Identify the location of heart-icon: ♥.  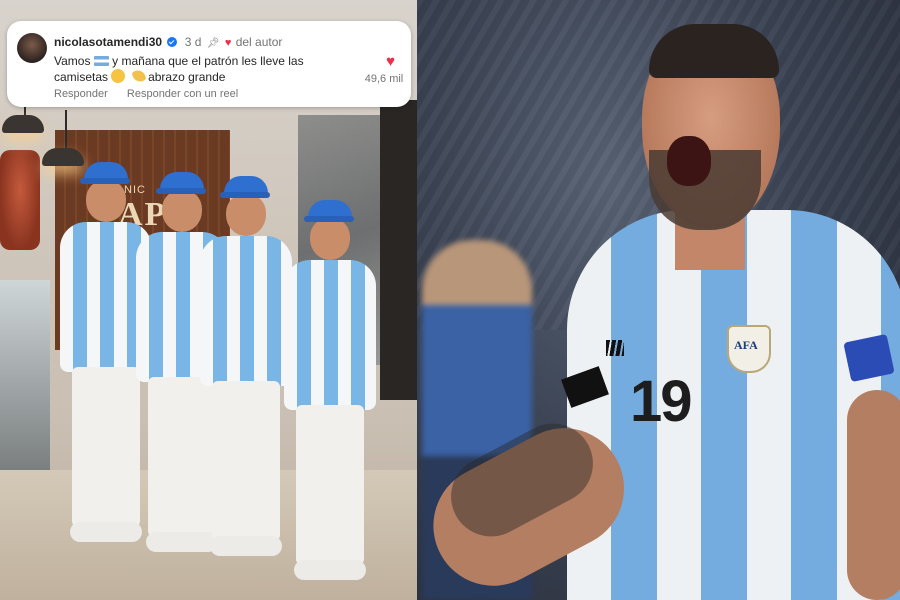
(228, 43).